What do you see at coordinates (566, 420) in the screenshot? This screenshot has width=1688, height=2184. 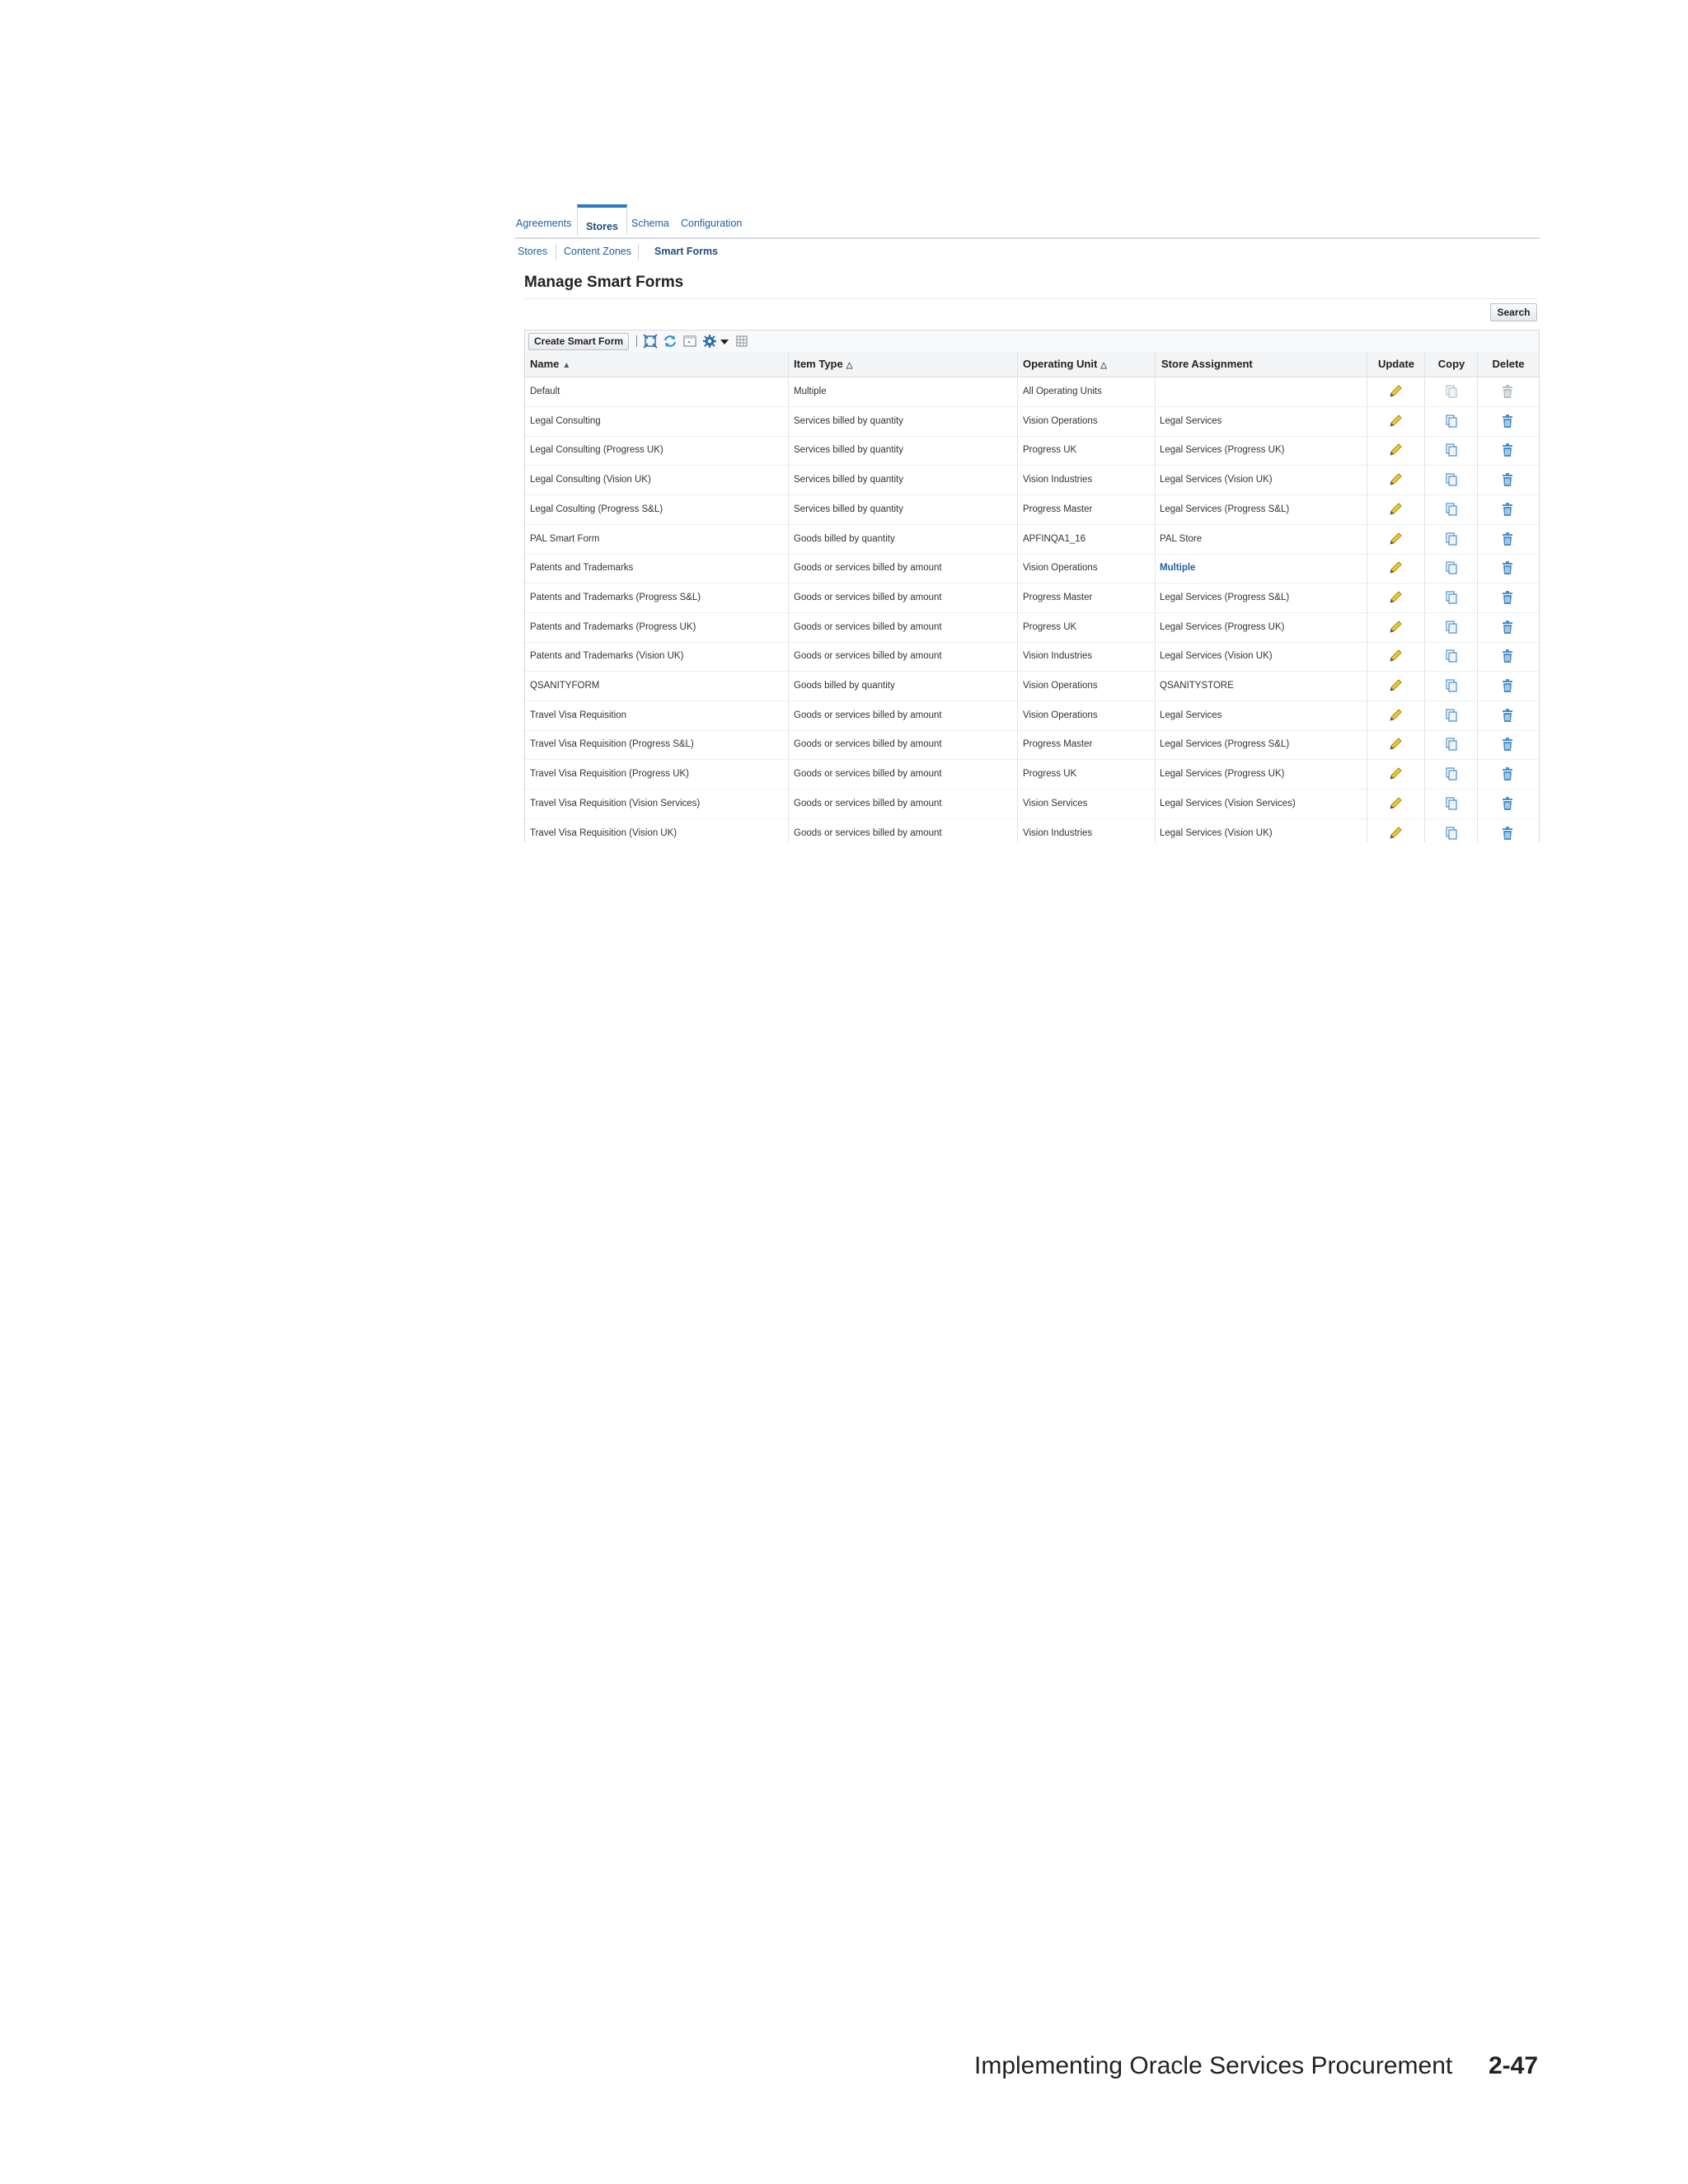 I see `cell-name: Legal Consulting` at bounding box center [566, 420].